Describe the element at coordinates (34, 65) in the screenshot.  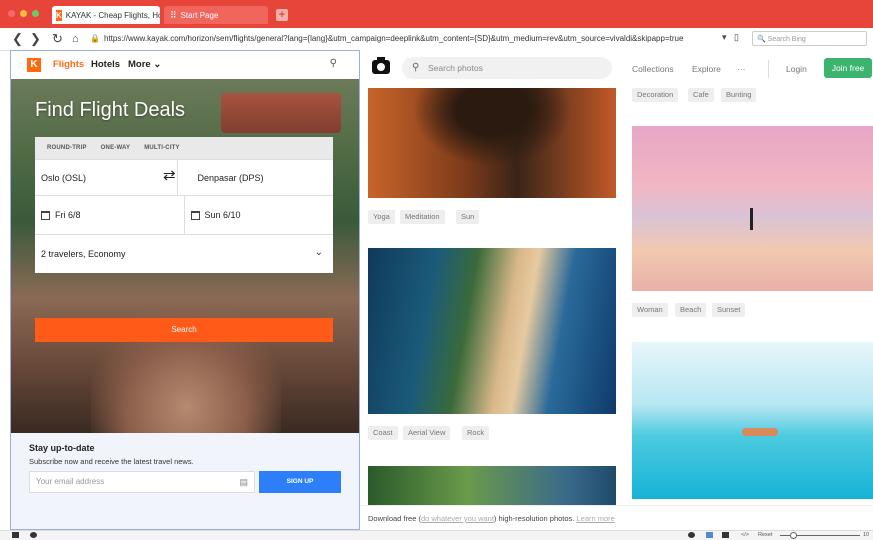
I see `kayak-logo: K` at that location.